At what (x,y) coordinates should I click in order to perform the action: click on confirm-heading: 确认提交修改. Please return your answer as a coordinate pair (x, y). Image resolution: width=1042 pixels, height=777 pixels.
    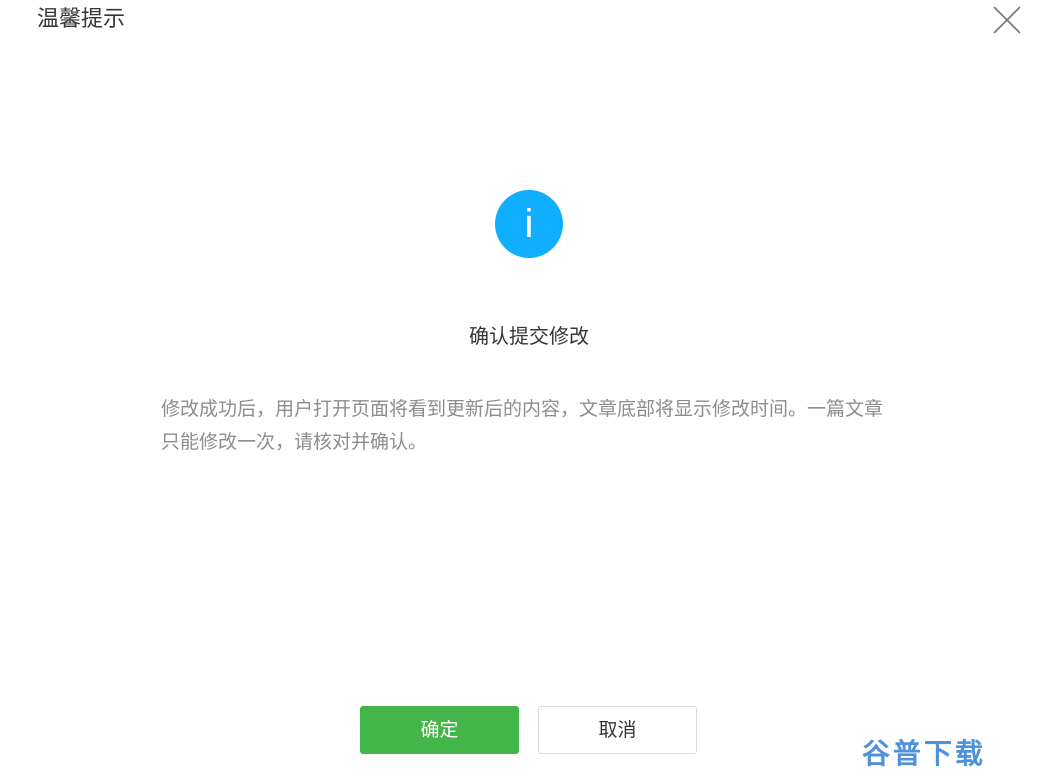
    Looking at the image, I should click on (529, 336).